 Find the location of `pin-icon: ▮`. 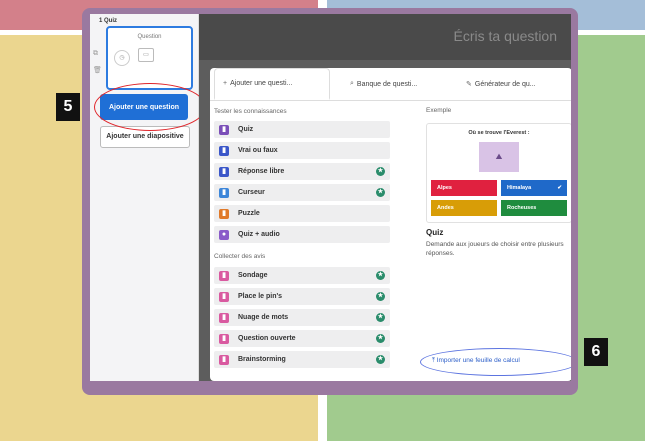

pin-icon: ▮ is located at coordinates (224, 296).